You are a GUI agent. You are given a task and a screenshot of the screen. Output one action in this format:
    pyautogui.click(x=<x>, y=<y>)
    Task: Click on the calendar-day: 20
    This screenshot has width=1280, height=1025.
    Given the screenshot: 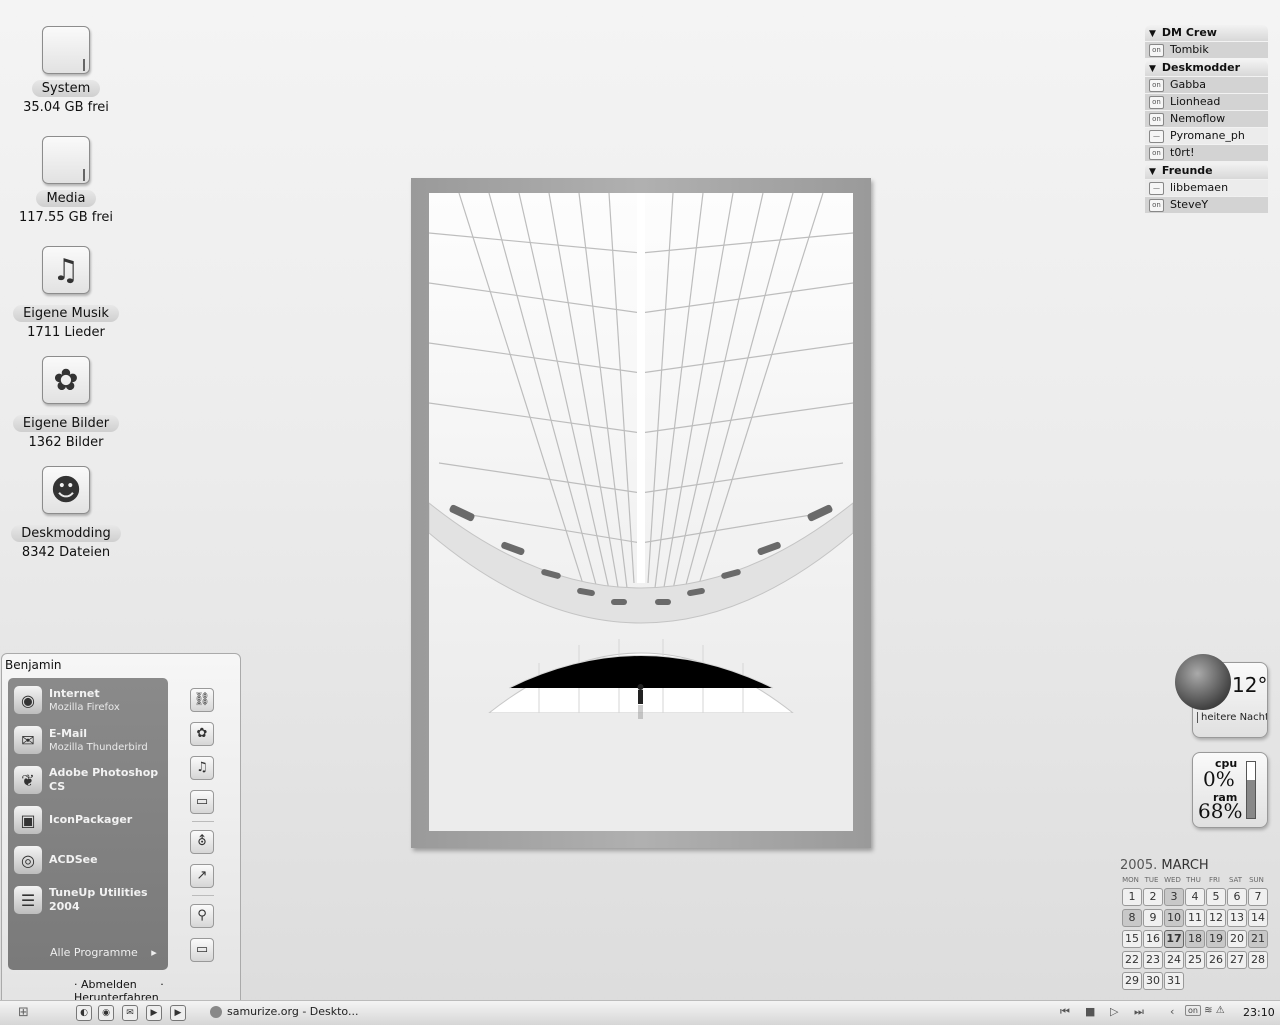 What is the action you would take?
    pyautogui.click(x=1237, y=939)
    